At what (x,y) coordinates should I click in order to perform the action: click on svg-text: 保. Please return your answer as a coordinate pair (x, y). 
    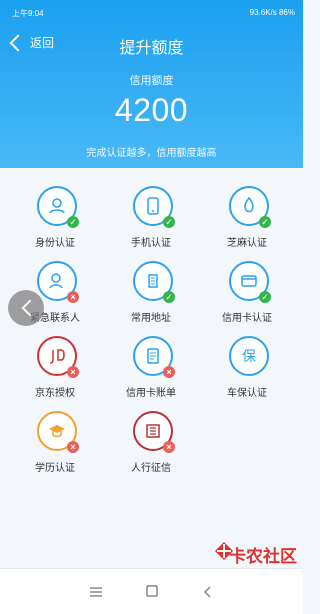
    Looking at the image, I should click on (249, 357).